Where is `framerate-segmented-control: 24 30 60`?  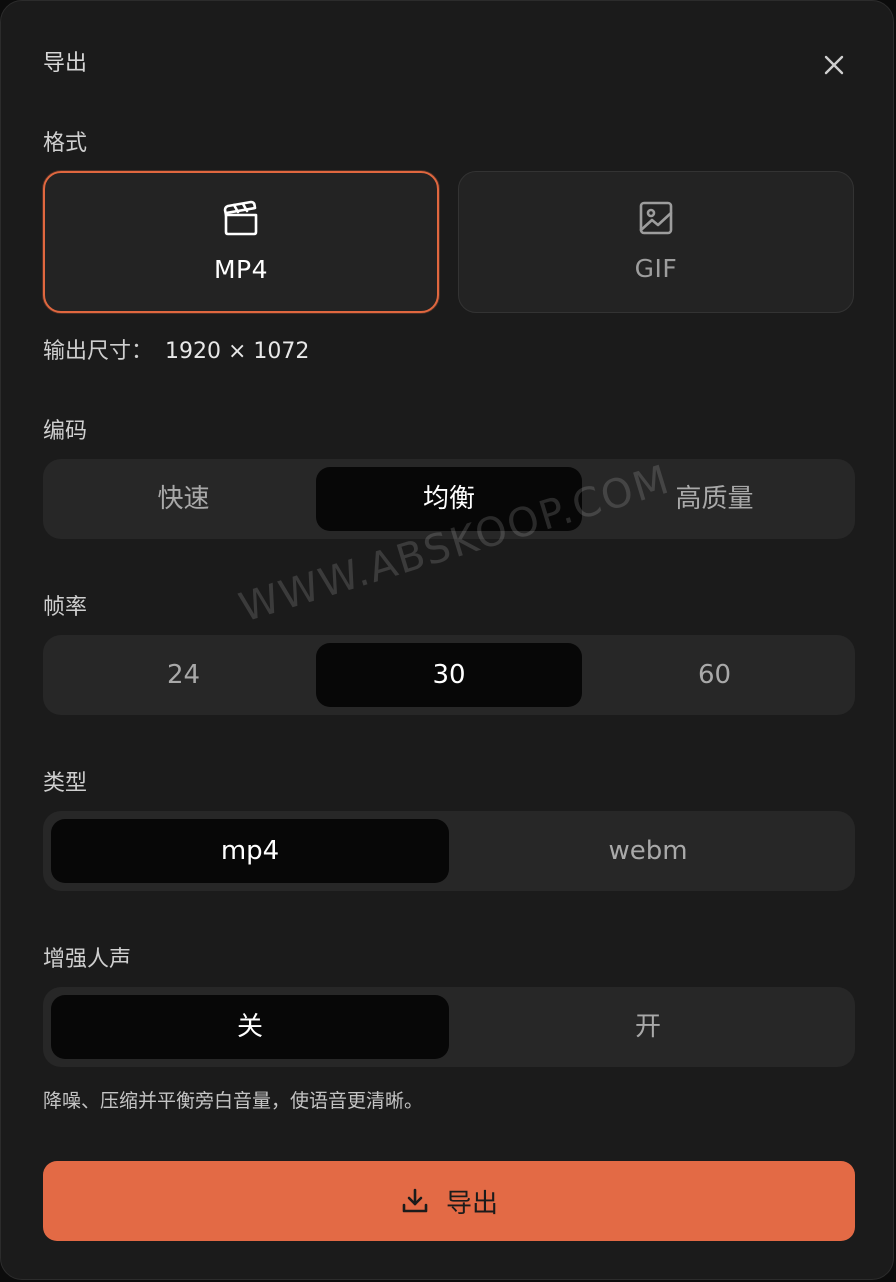 framerate-segmented-control: 24 30 60 is located at coordinates (449, 675).